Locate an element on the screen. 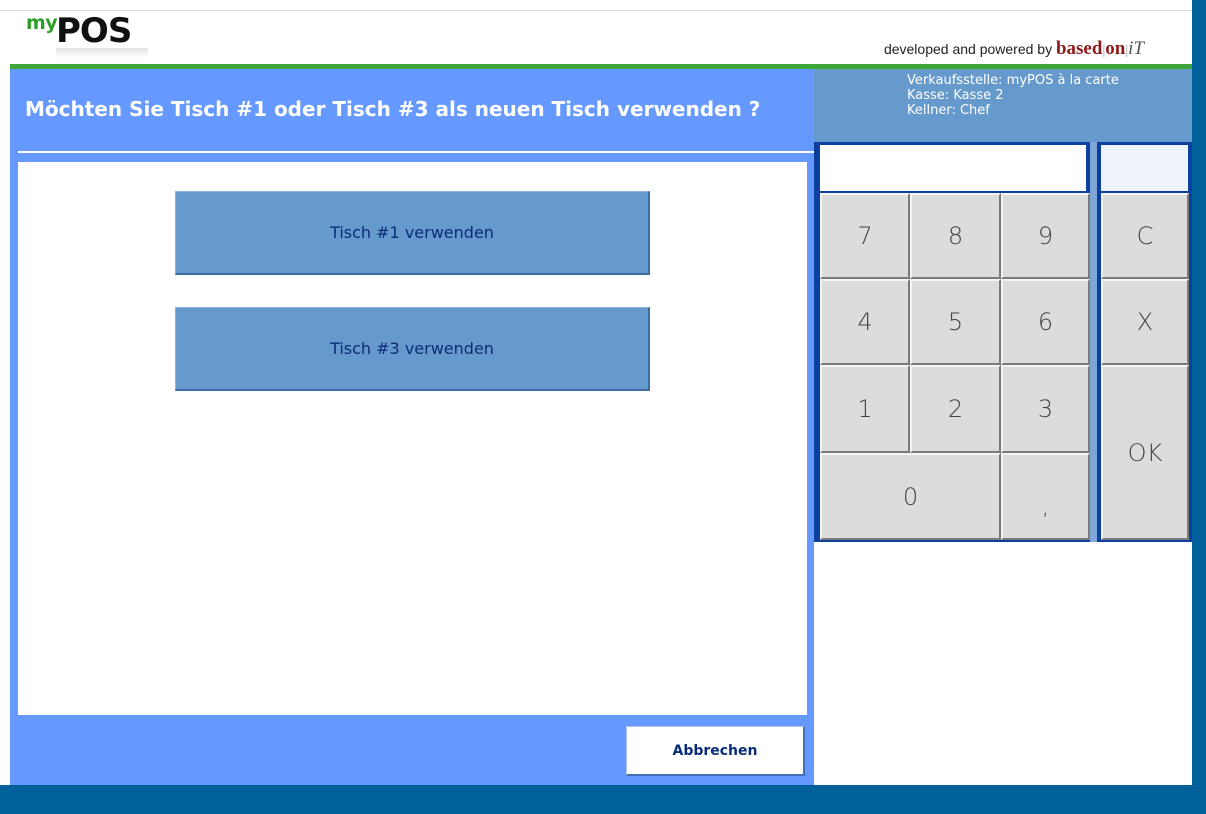 The width and height of the screenshot is (1206, 814). header-divider is located at coordinates (596, 10).